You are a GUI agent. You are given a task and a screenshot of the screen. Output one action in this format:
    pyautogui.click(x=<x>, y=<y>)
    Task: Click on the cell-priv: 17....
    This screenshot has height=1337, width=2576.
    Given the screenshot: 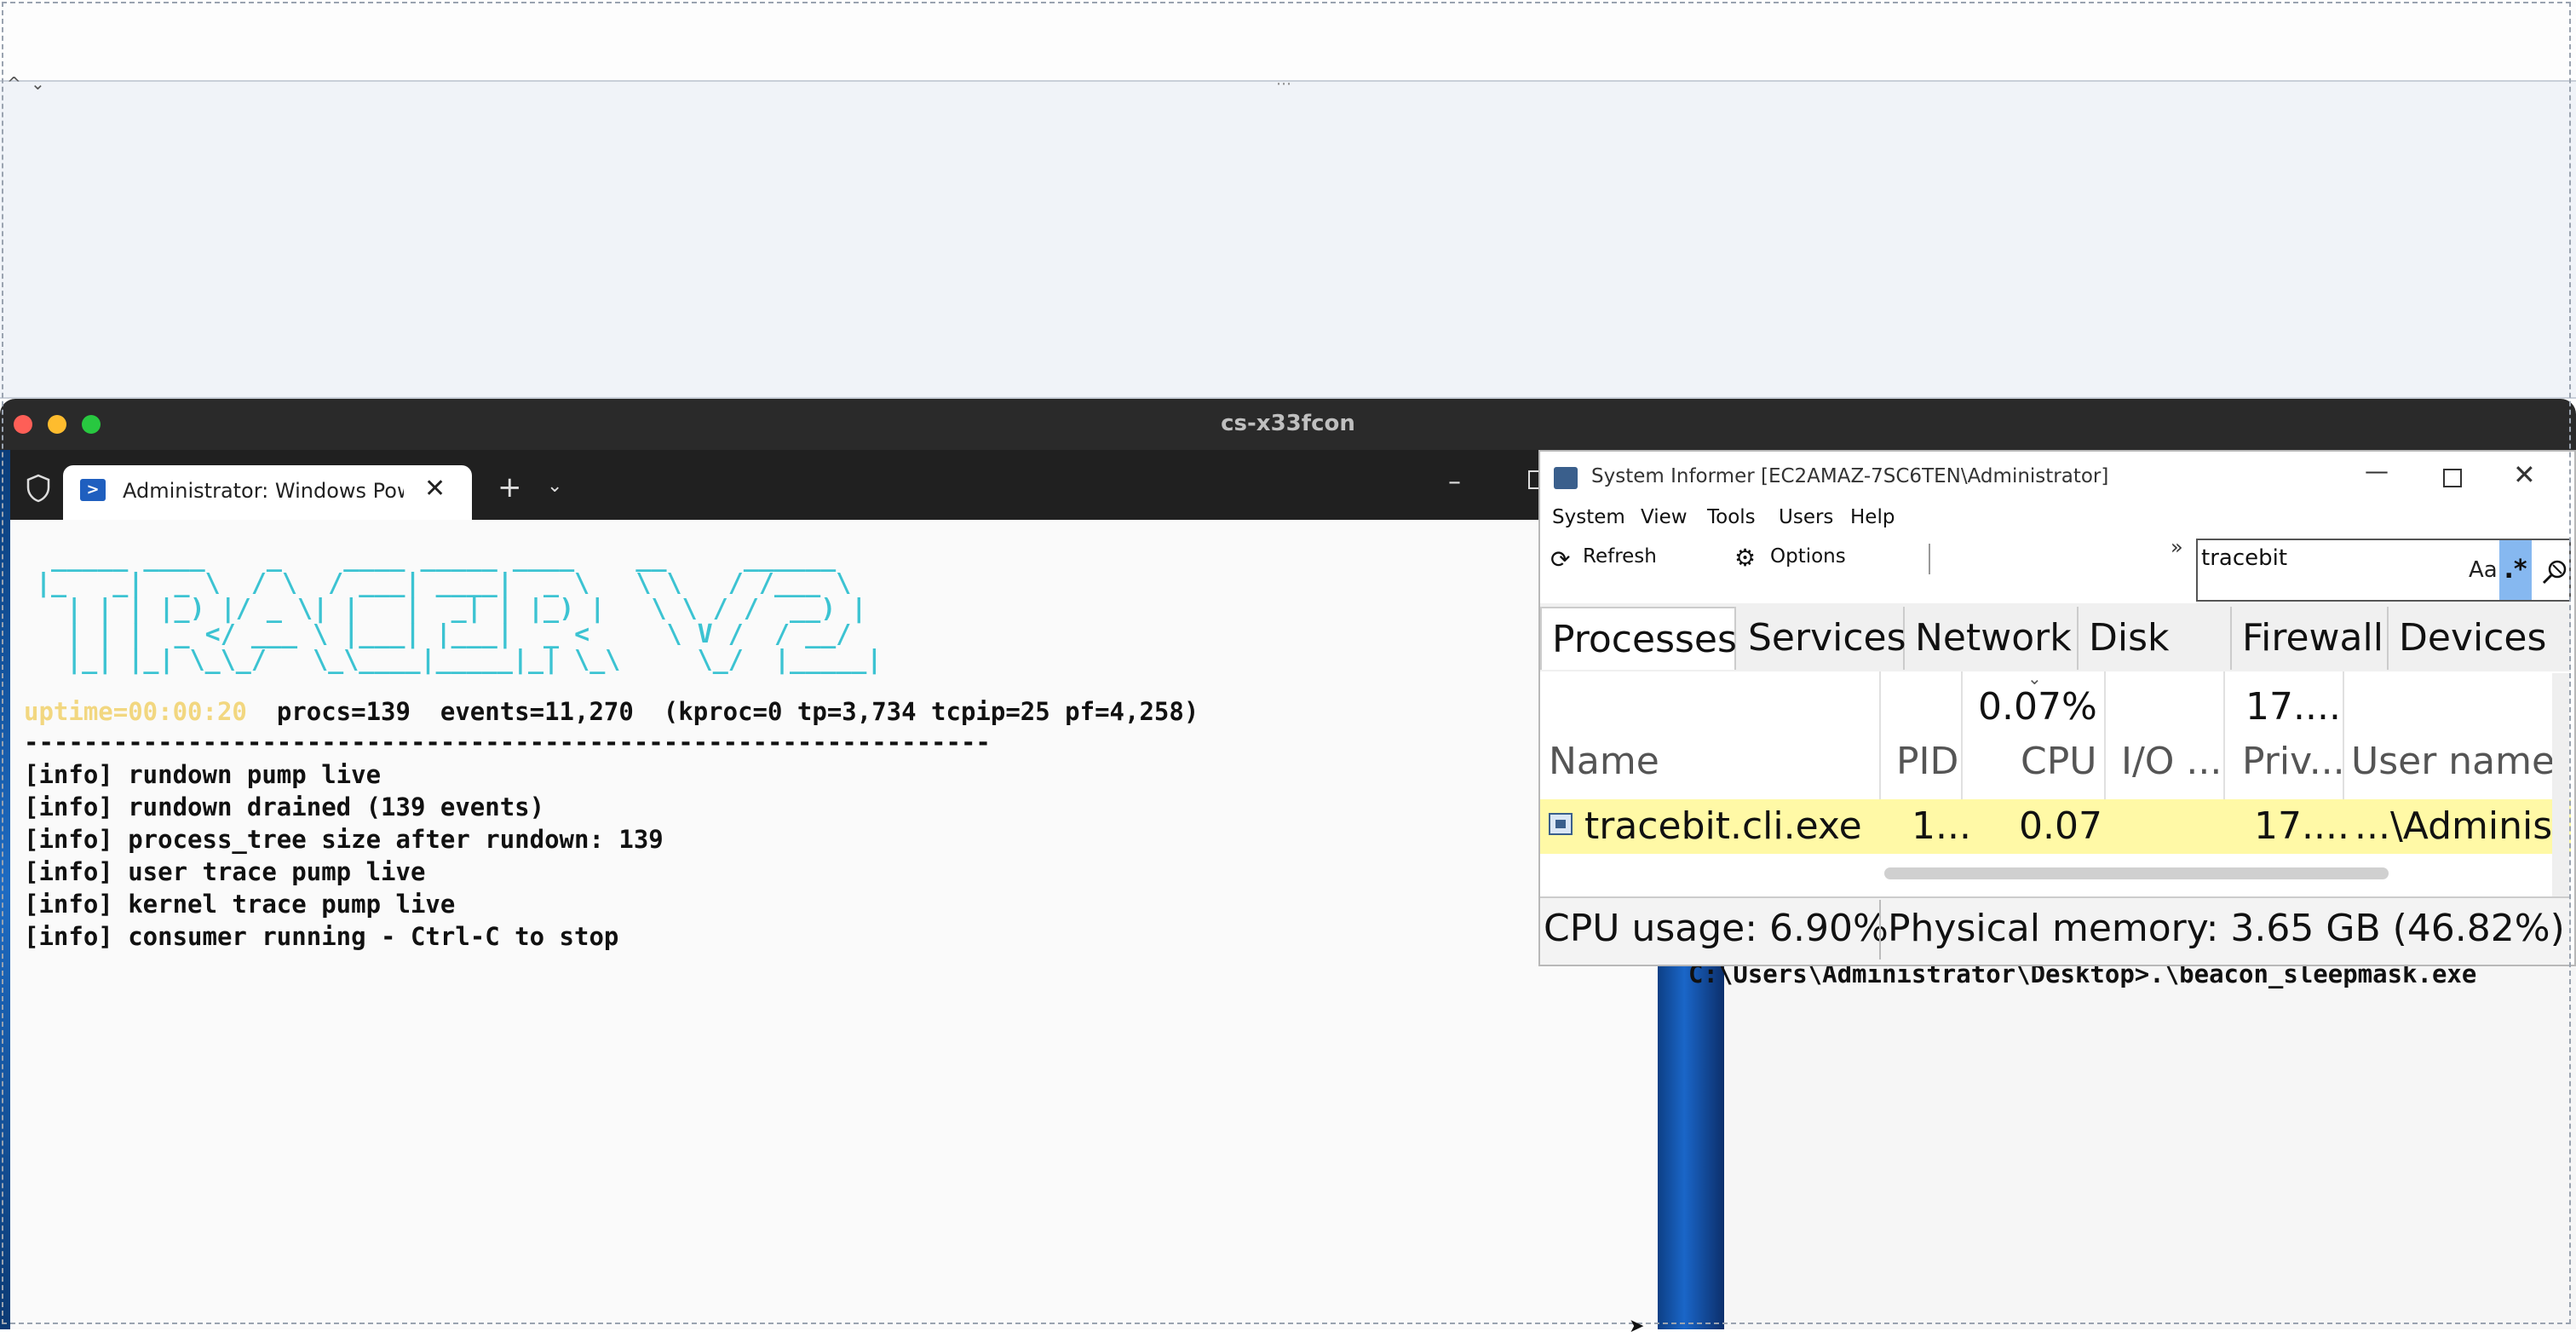 What is the action you would take?
    pyautogui.click(x=2301, y=826)
    